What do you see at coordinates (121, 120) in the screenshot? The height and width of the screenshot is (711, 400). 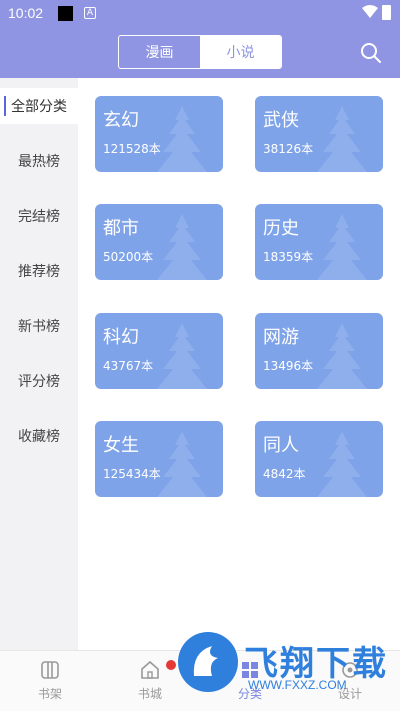 I see `category-name: 玄幻` at bounding box center [121, 120].